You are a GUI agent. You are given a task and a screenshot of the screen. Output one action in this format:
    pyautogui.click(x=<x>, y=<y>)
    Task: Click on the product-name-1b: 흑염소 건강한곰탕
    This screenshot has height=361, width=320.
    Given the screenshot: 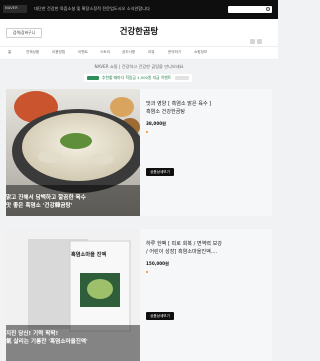 What is the action you would take?
    pyautogui.click(x=209, y=112)
    